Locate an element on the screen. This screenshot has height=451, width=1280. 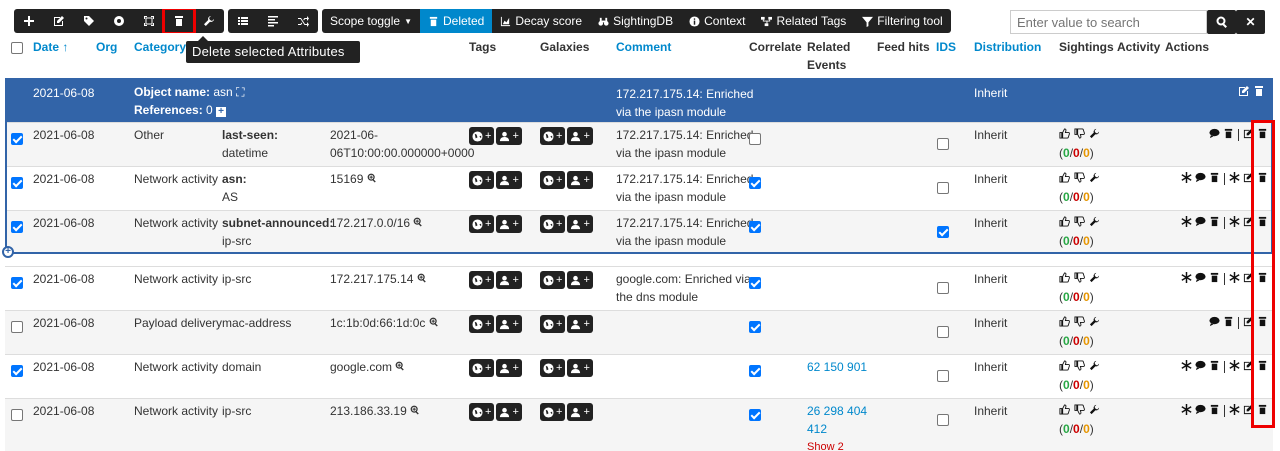
related-tags-button: Related Tags is located at coordinates (803, 21).